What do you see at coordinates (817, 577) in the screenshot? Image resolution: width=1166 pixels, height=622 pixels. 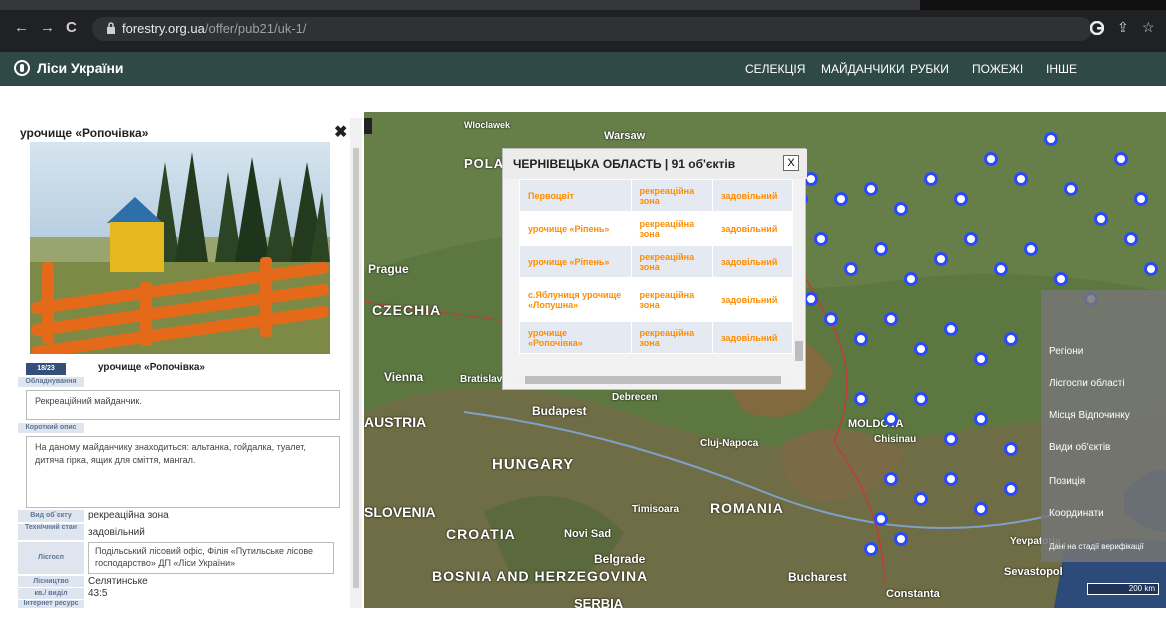 I see `map-label-bucharest: Bucharest` at bounding box center [817, 577].